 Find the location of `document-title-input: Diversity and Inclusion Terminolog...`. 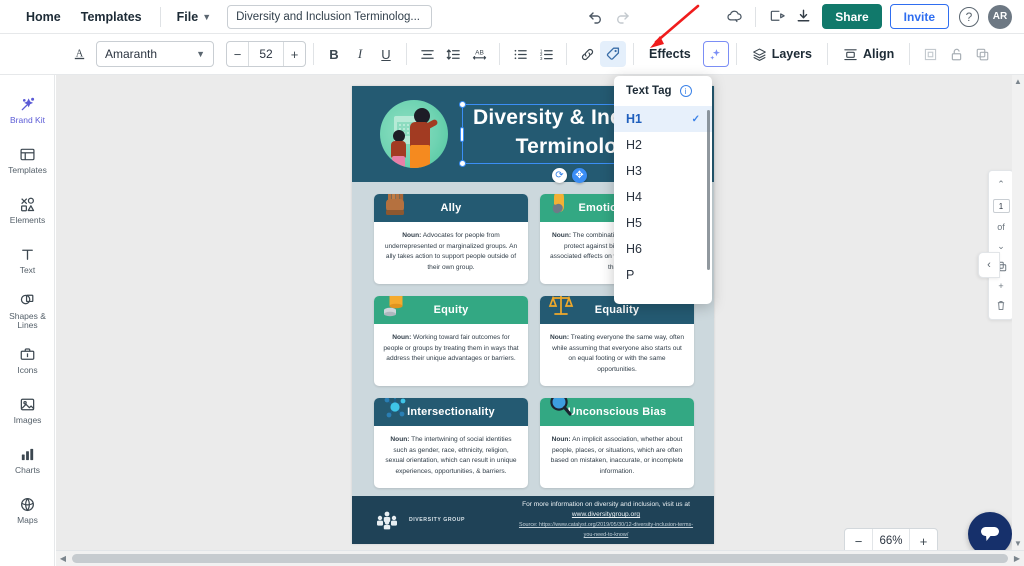

document-title-input: Diversity and Inclusion Terminolog... is located at coordinates (330, 16).